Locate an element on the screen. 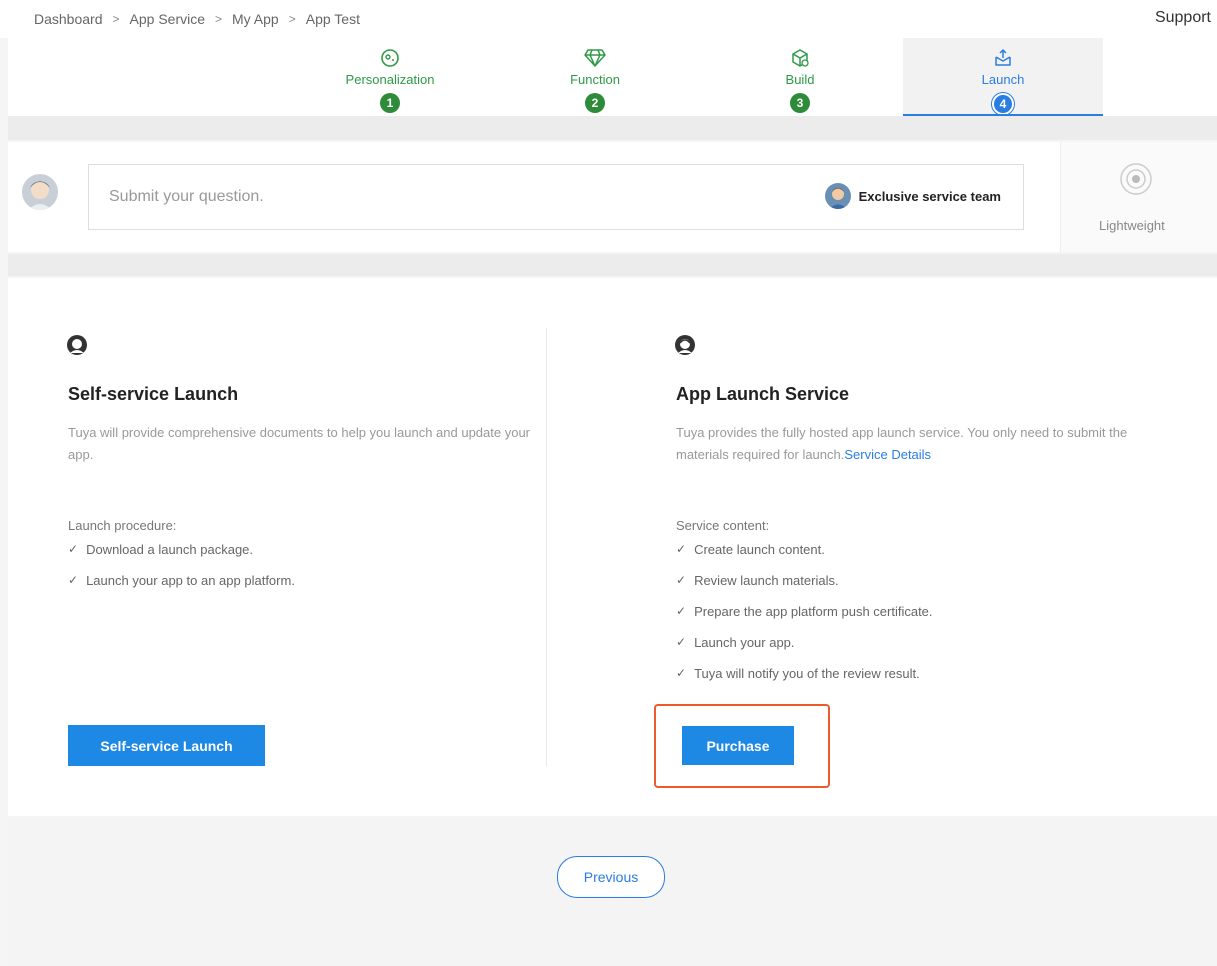  list-item: ✓ Create launch content. is located at coordinates (804, 557).